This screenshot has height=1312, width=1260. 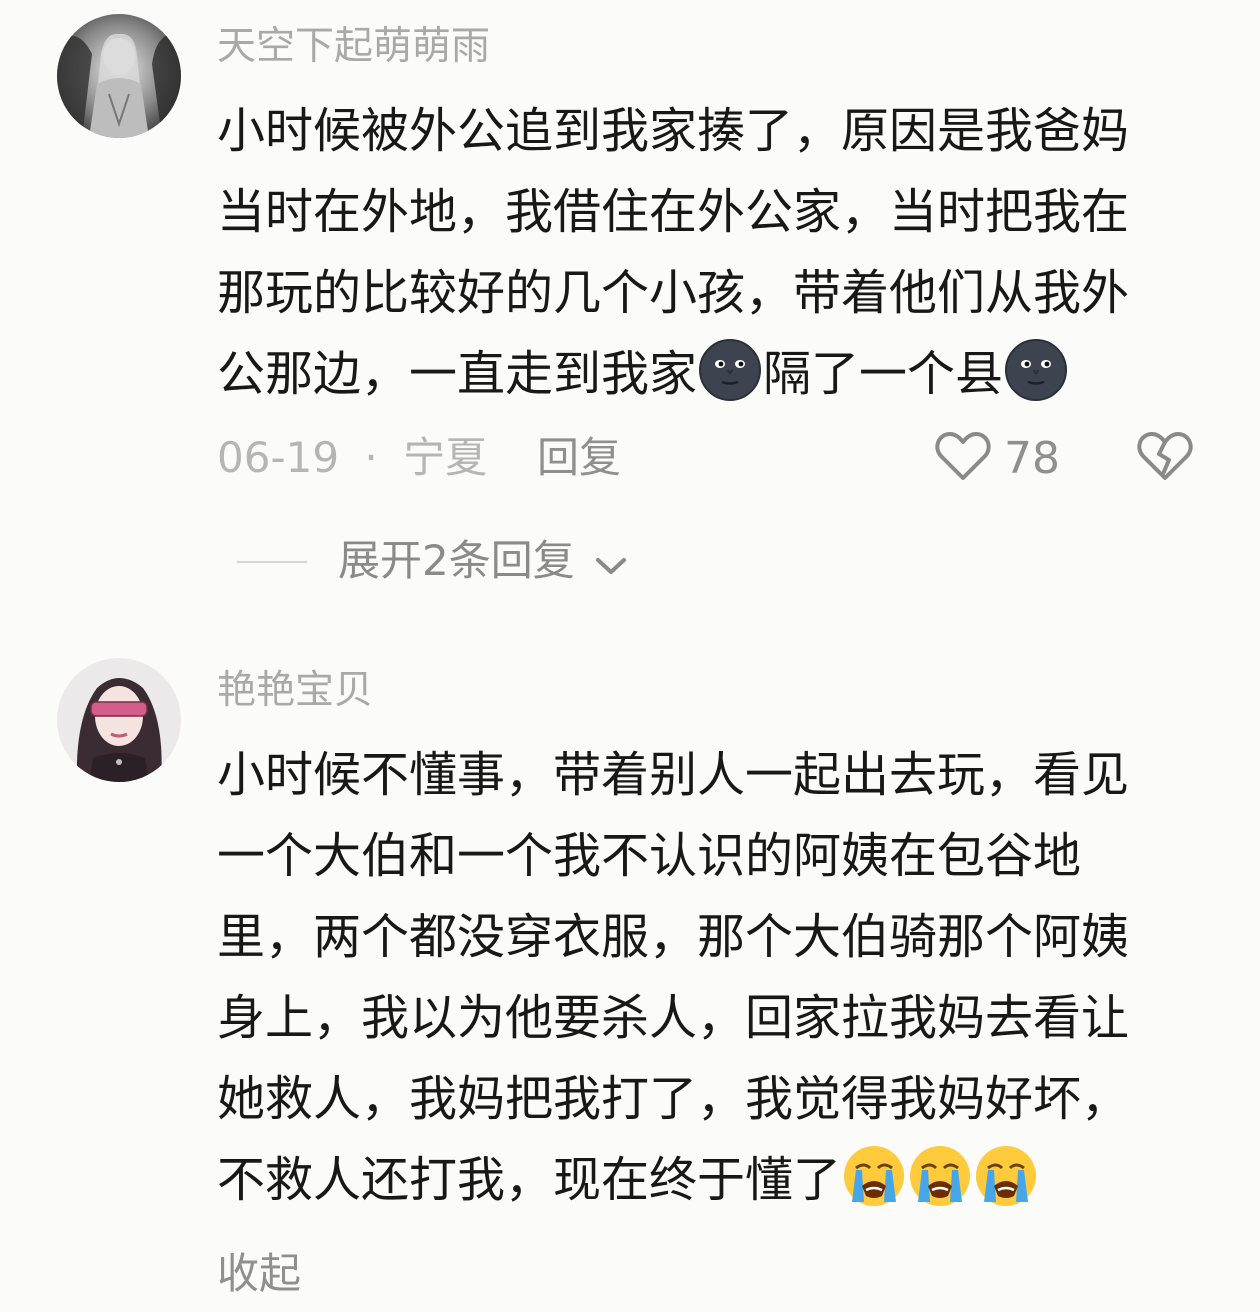 What do you see at coordinates (295, 690) in the screenshot?
I see `username: 艳艳宝贝` at bounding box center [295, 690].